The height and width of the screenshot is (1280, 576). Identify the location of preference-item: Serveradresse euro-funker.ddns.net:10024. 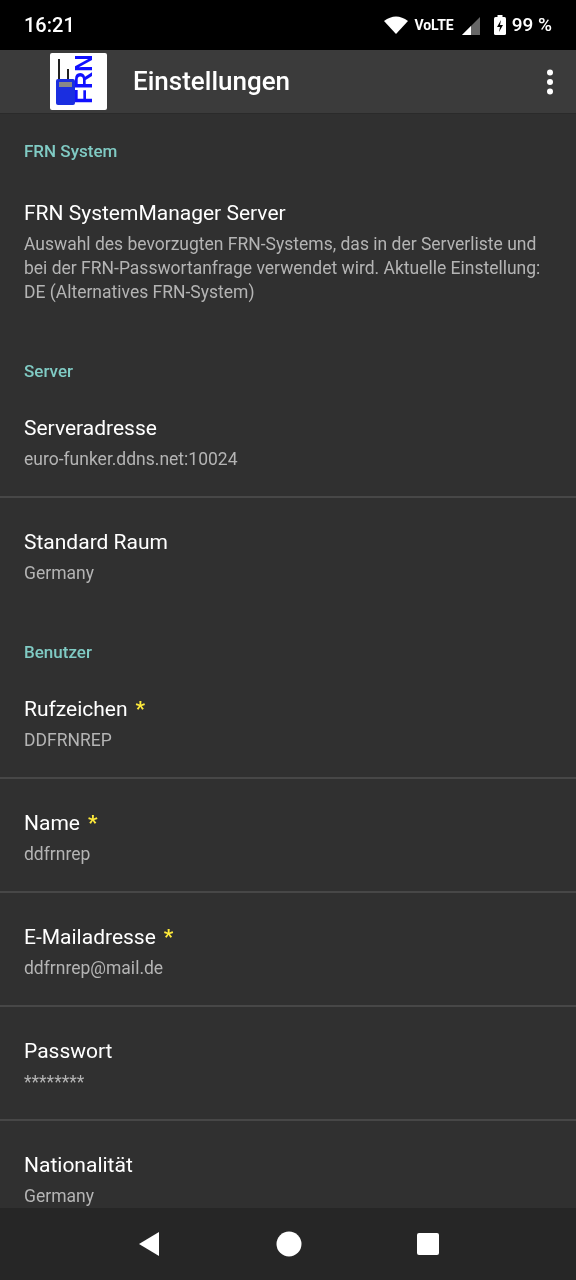
(288, 441).